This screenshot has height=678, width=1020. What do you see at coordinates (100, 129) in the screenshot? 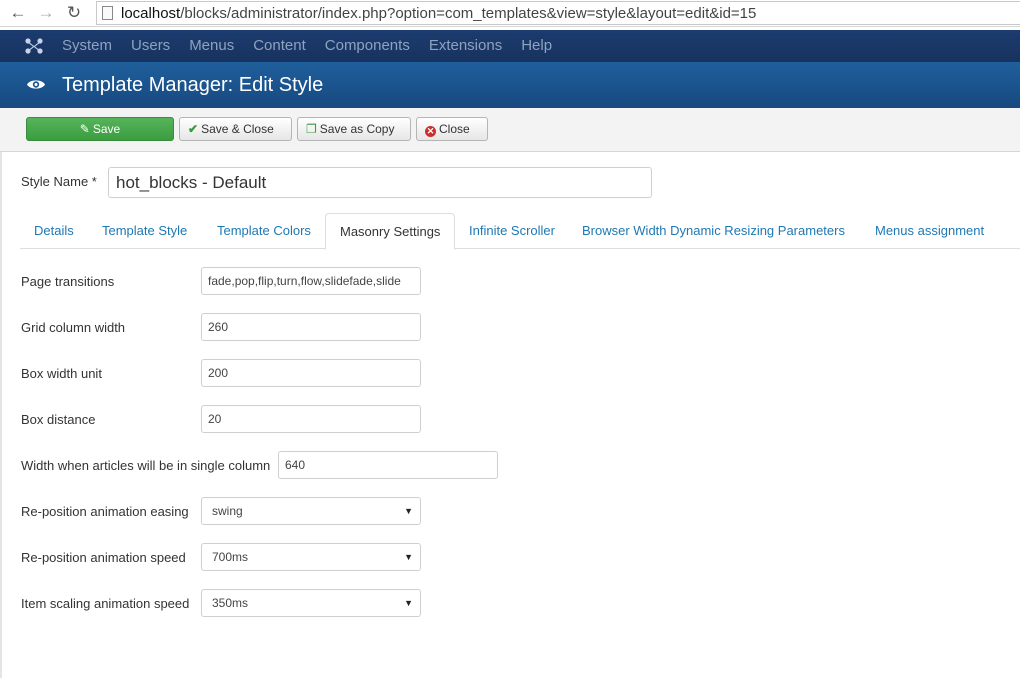
I see `save-button: ✎ Save` at bounding box center [100, 129].